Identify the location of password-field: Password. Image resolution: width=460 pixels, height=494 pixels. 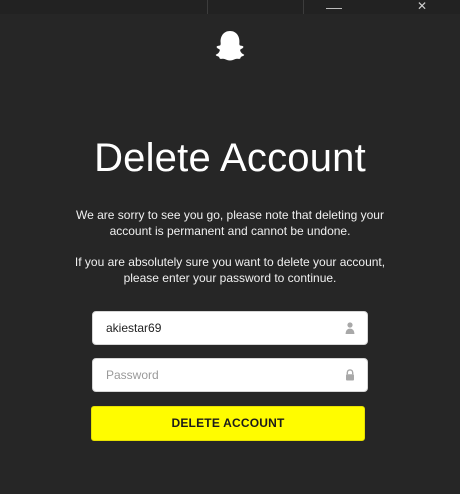
(230, 375).